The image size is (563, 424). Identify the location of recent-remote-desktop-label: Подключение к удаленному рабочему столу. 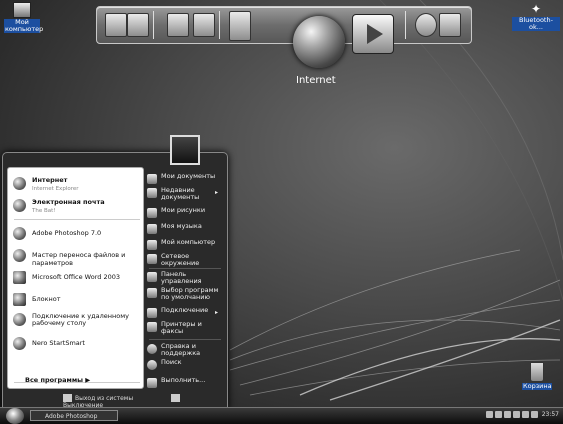
(80, 319).